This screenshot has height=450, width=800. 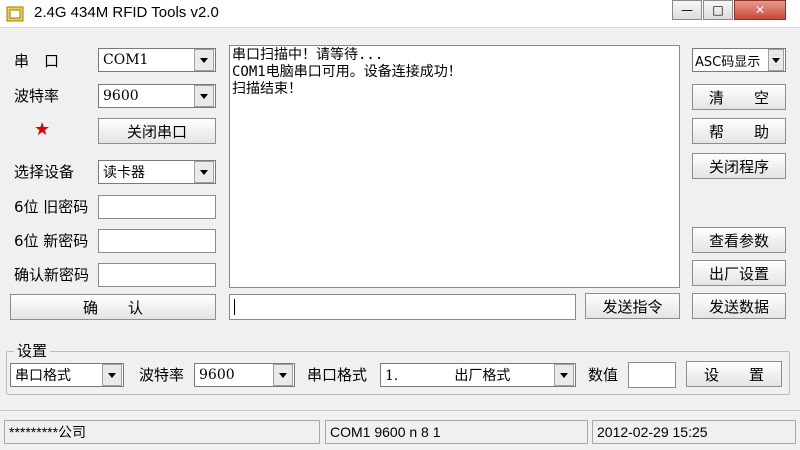 What do you see at coordinates (739, 273) in the screenshot?
I see `factory-settings-button: 出厂设置` at bounding box center [739, 273].